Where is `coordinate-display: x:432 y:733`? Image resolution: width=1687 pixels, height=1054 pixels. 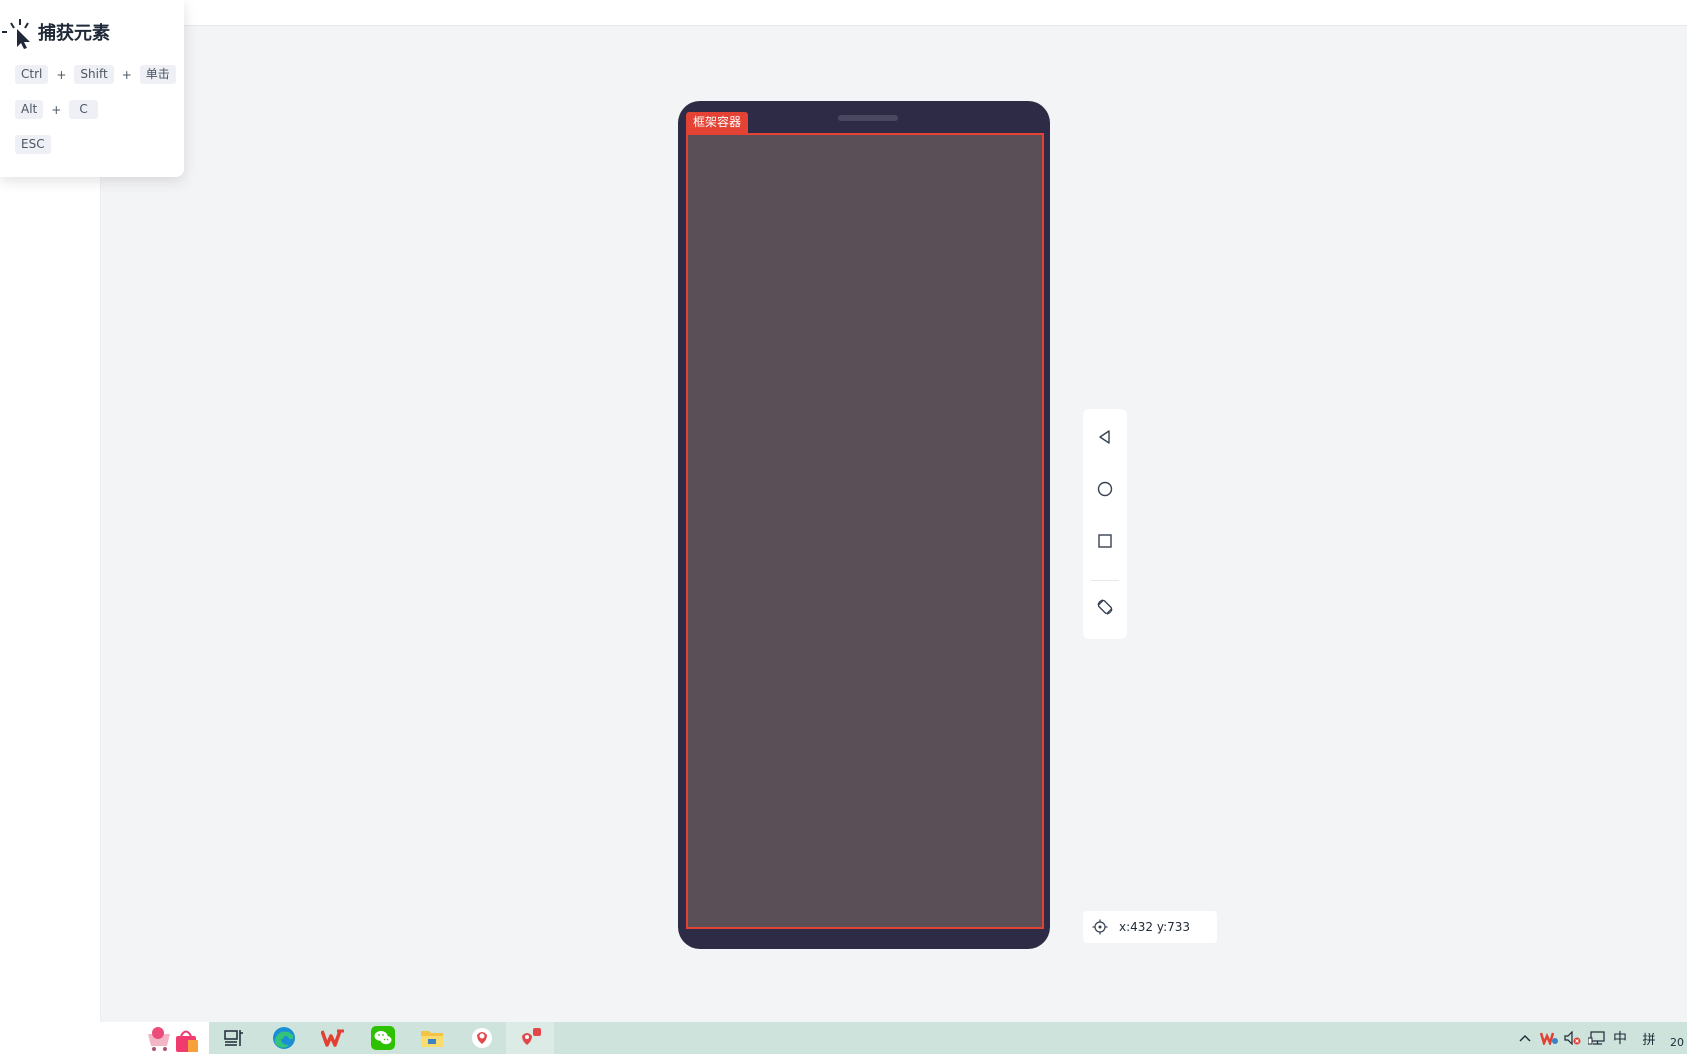
coordinate-display: x:432 y:733 is located at coordinates (1150, 927).